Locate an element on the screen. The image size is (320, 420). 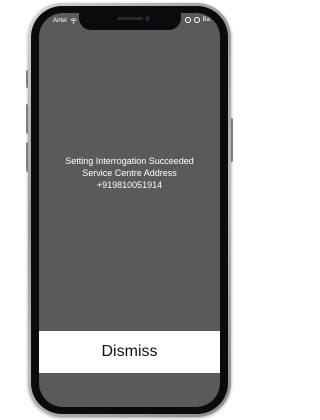
speaker-grille is located at coordinates (129, 18).